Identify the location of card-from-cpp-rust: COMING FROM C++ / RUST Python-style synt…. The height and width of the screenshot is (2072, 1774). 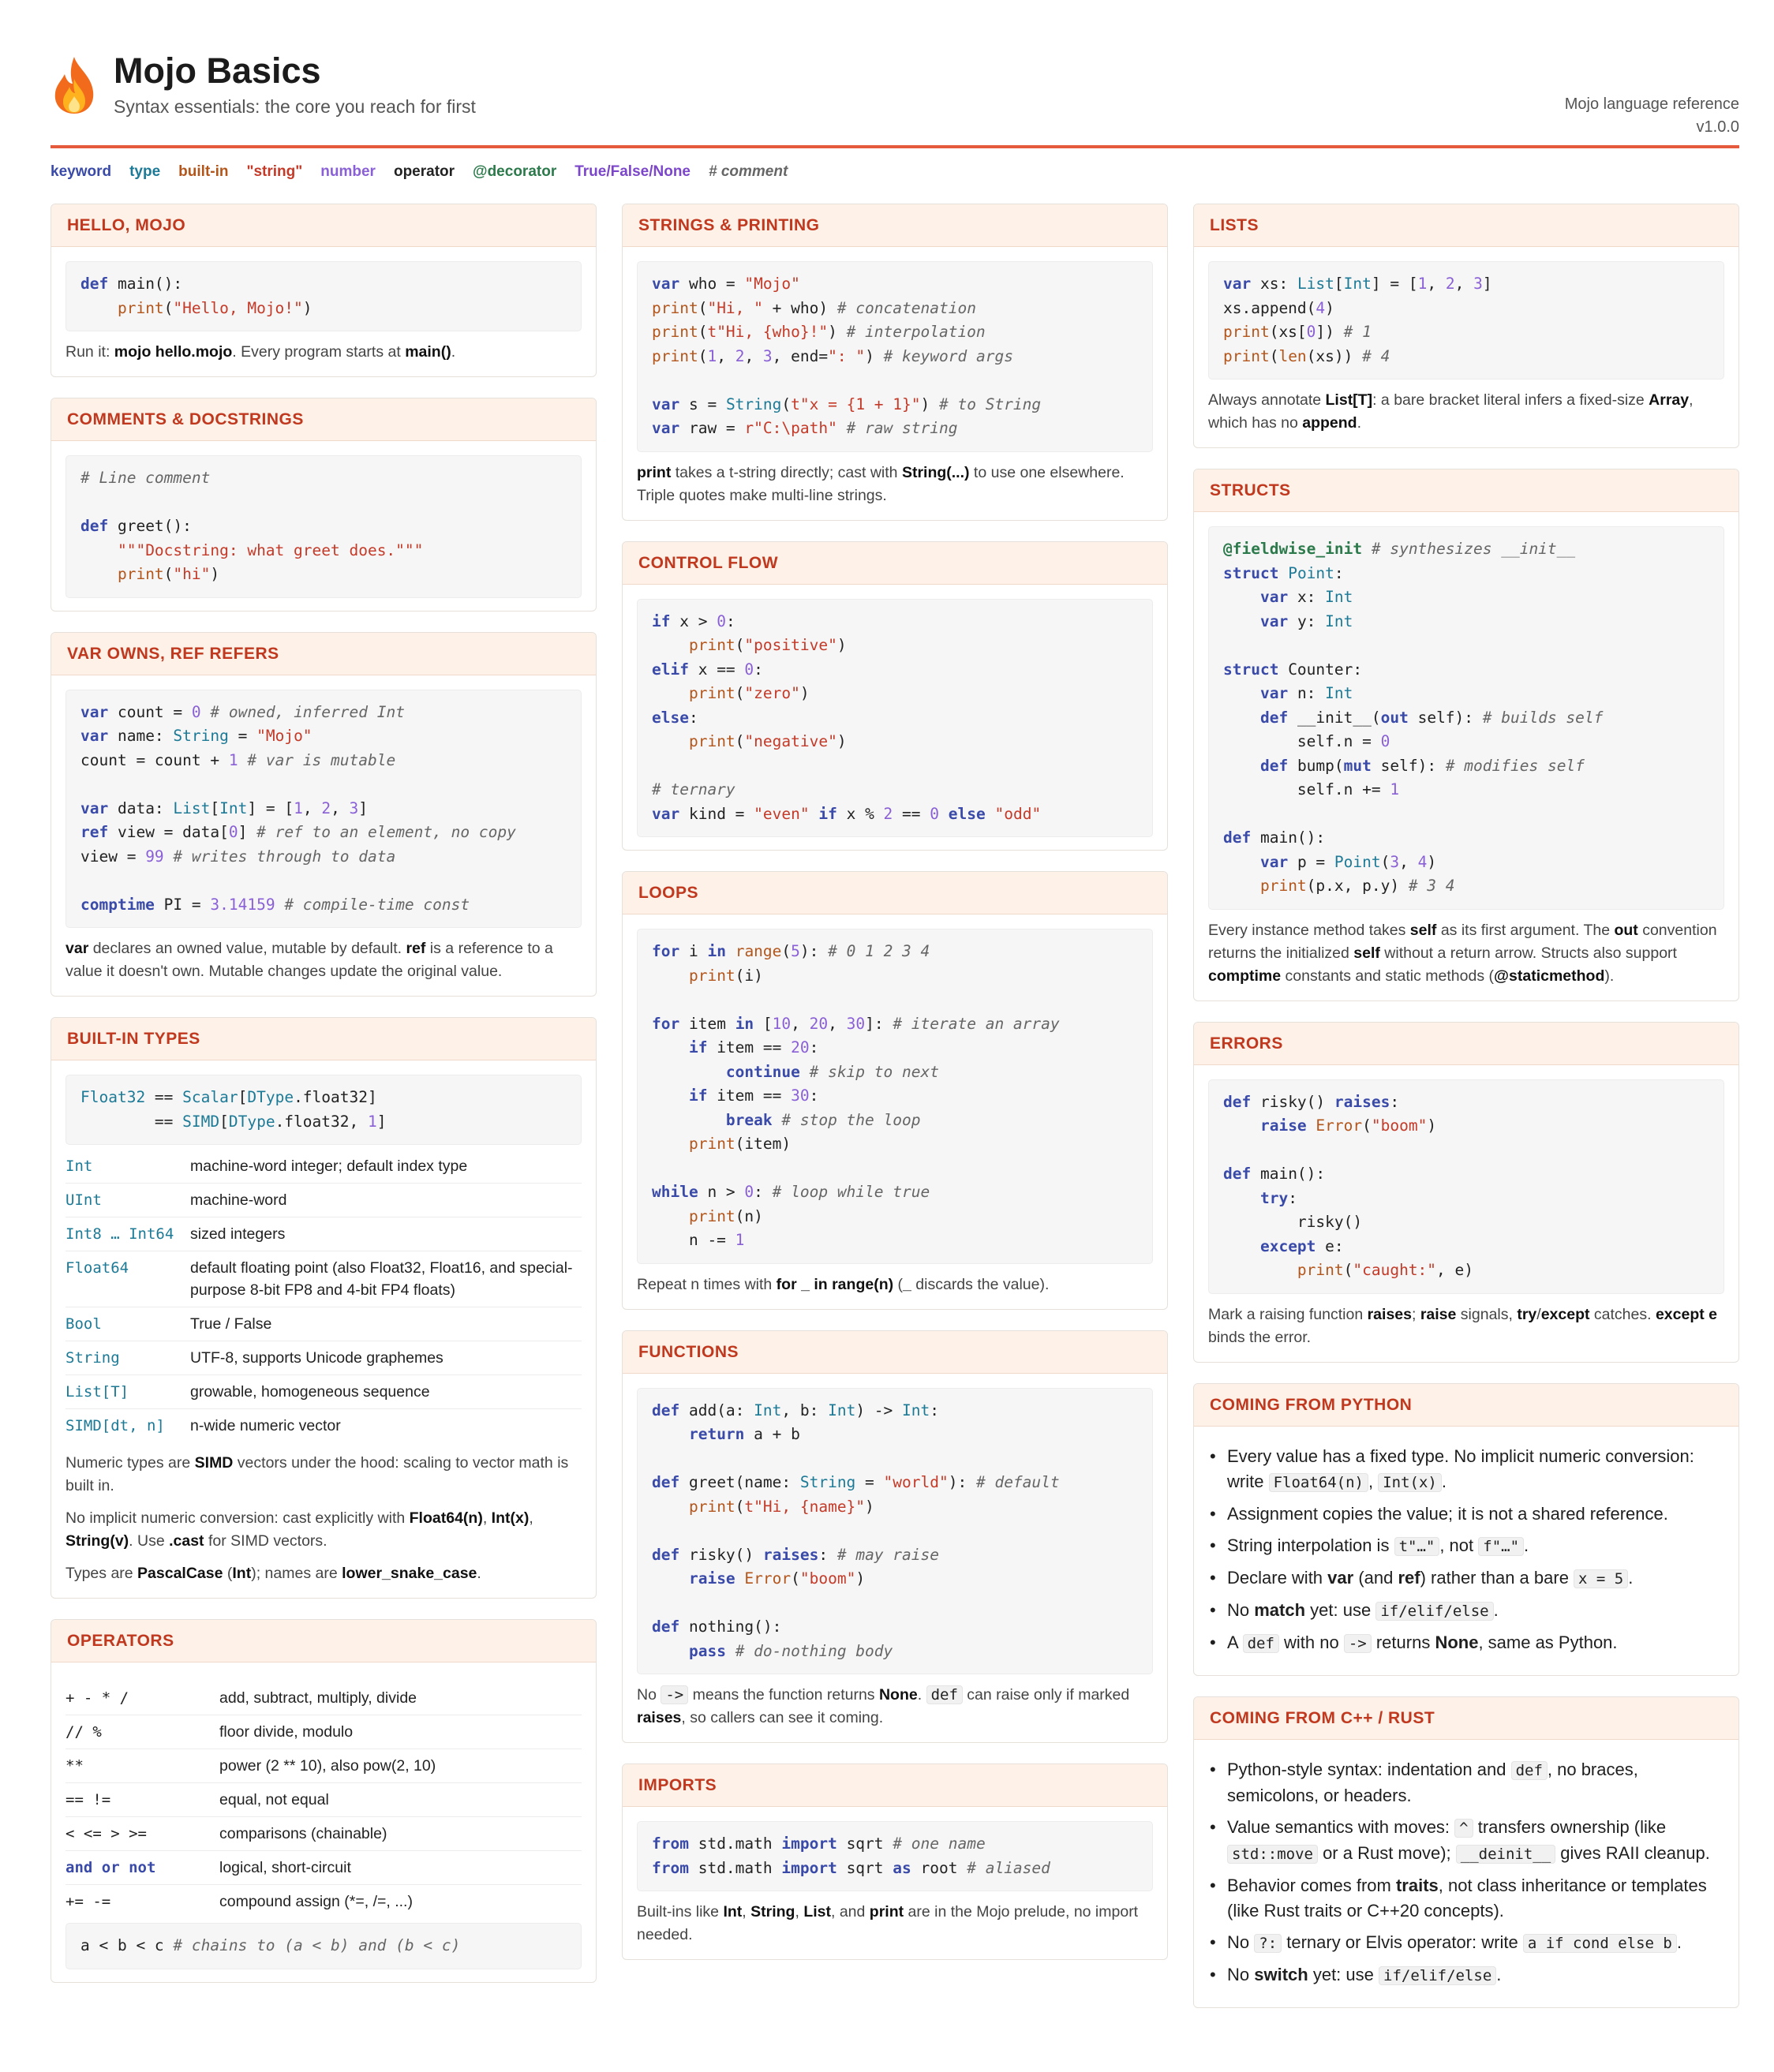
(1466, 1852).